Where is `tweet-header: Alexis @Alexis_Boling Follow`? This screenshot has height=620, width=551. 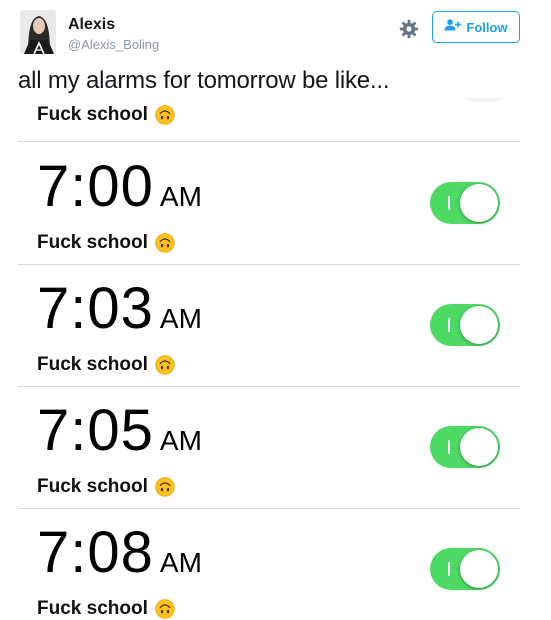 tweet-header: Alexis @Alexis_Boling Follow is located at coordinates (275, 32).